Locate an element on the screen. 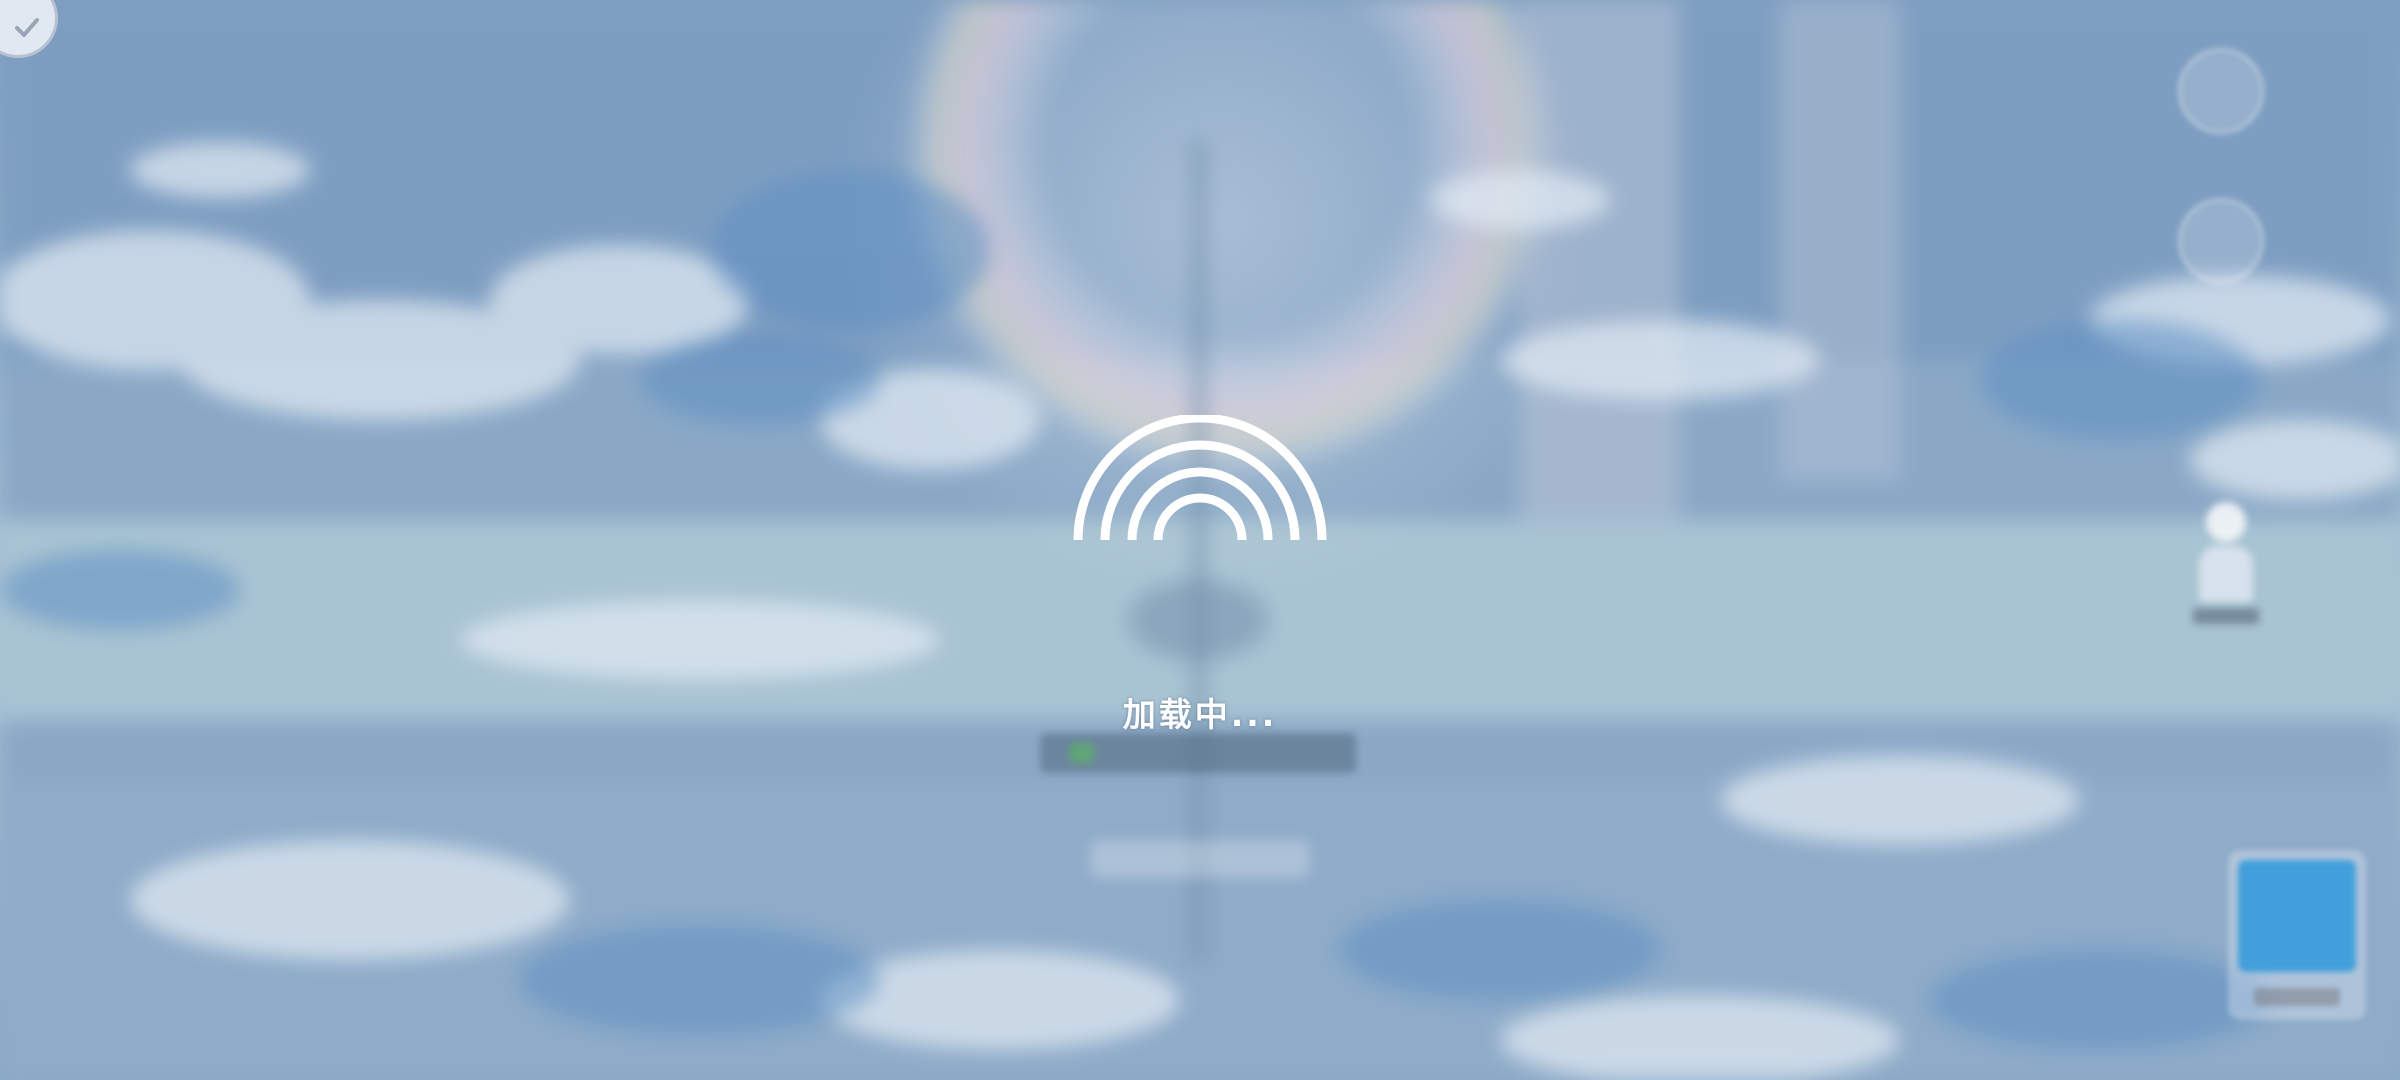 Image resolution: width=2400 pixels, height=1080 pixels. character-avatar is located at coordinates (2226, 558).